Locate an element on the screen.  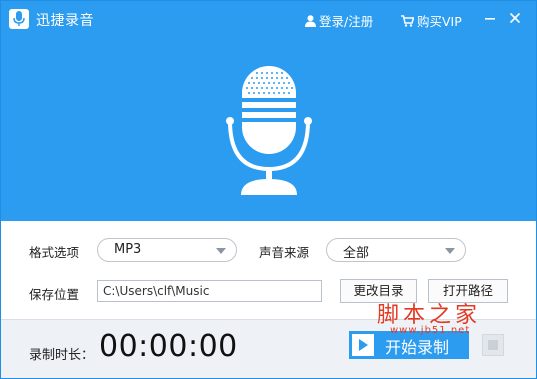
source-value: 全部 is located at coordinates (356, 253).